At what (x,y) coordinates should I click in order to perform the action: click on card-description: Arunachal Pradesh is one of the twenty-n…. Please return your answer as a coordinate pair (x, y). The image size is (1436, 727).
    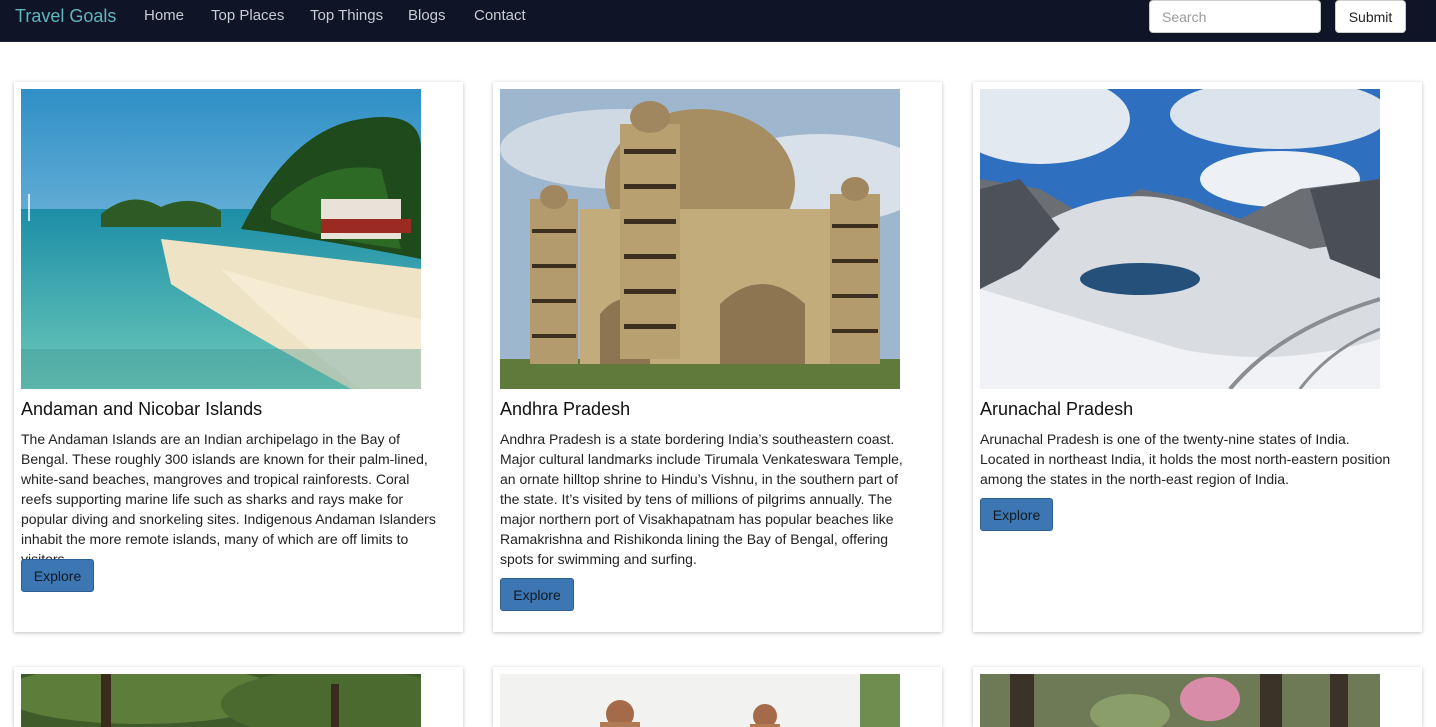
    Looking at the image, I should click on (1185, 459).